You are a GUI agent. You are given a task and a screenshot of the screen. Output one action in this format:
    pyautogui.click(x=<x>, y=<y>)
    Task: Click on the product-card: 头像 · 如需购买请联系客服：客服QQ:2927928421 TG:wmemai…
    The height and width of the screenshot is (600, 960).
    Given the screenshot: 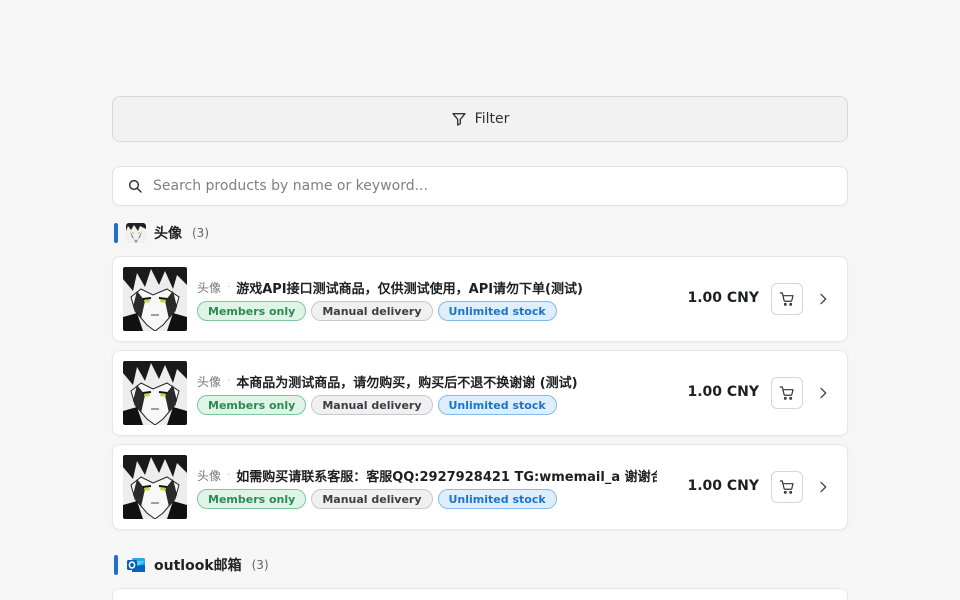 What is the action you would take?
    pyautogui.click(x=480, y=487)
    